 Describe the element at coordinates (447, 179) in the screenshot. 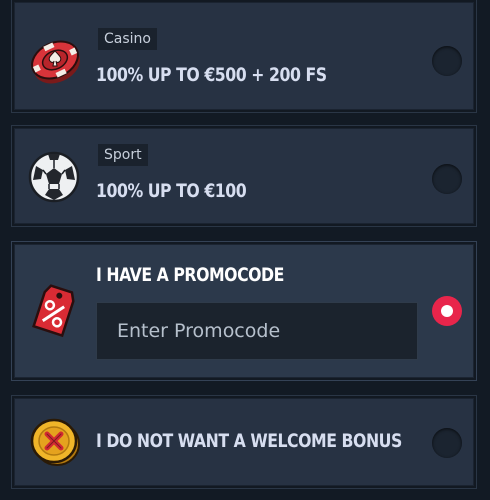

I see `radio-sport` at that location.